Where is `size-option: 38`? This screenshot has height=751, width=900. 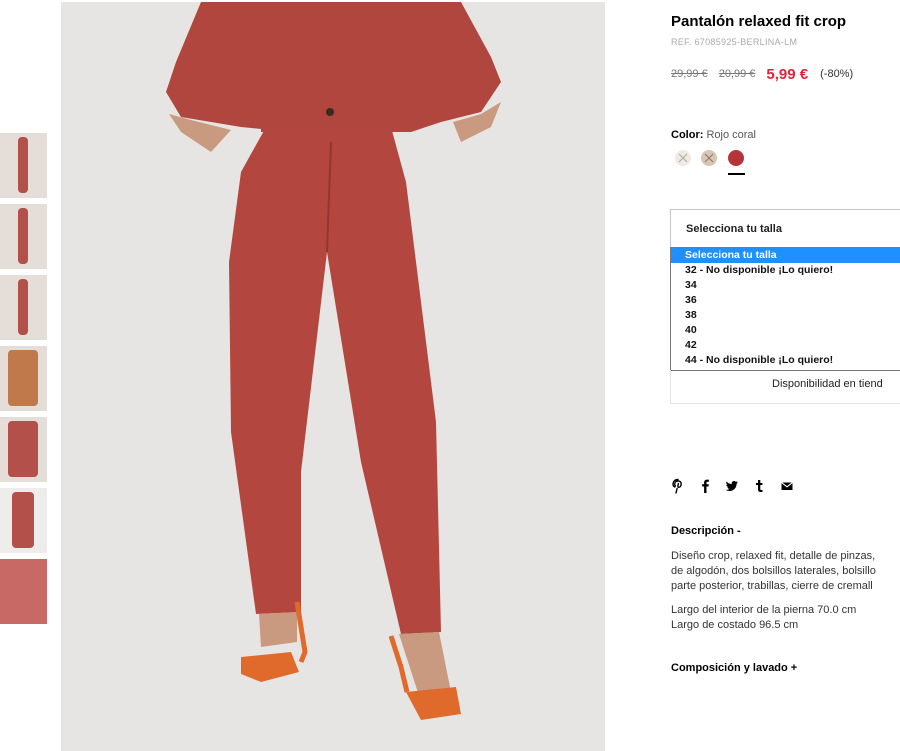
size-option: 38 is located at coordinates (785, 315).